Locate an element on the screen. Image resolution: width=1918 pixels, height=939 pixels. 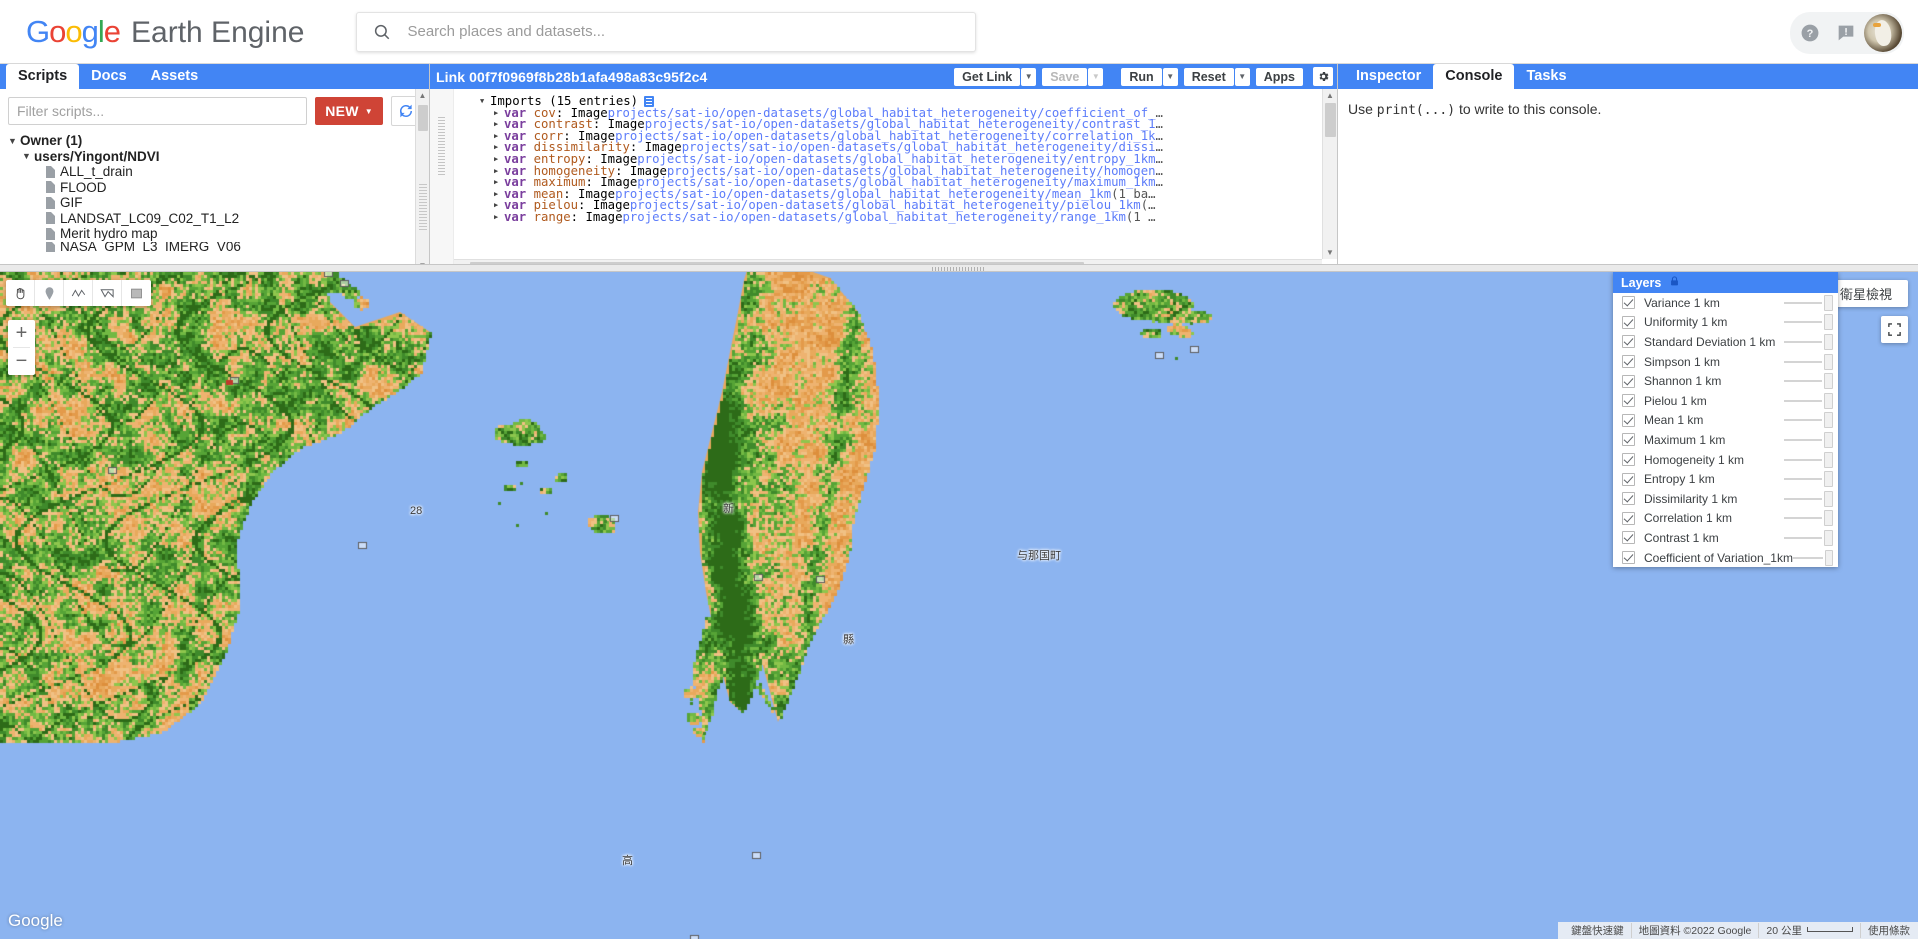
polyline-icon is located at coordinates (78, 293).